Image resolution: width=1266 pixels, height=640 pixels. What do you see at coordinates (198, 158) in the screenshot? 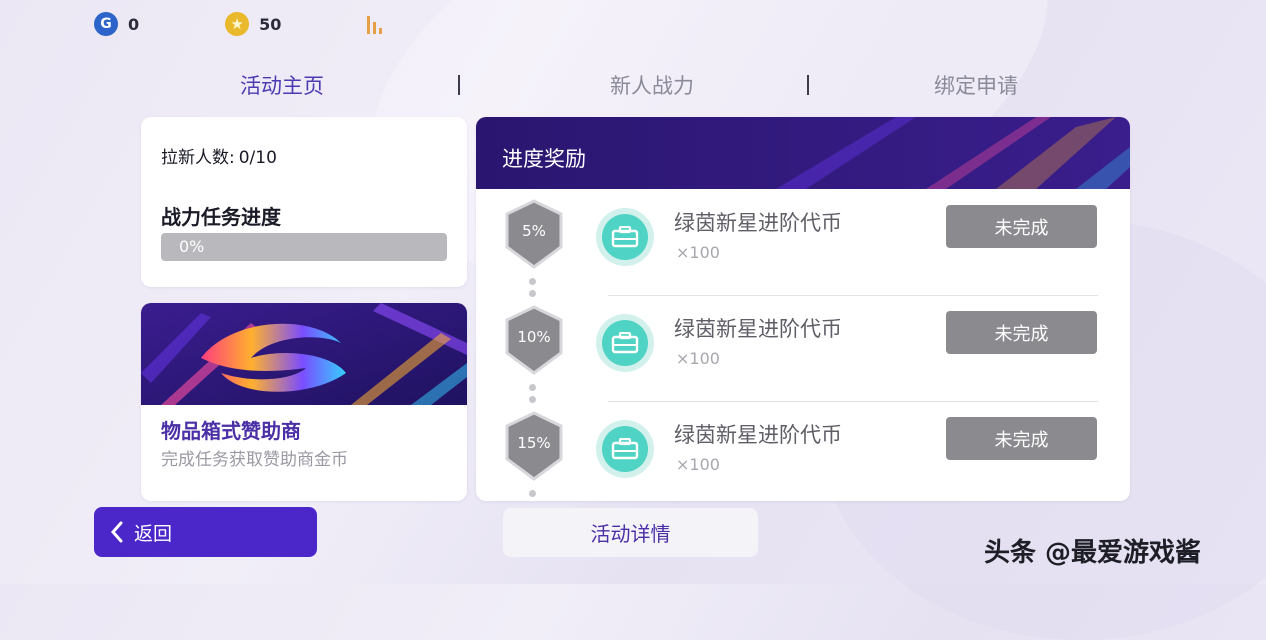
I see `invite-label: 拉新人数:` at bounding box center [198, 158].